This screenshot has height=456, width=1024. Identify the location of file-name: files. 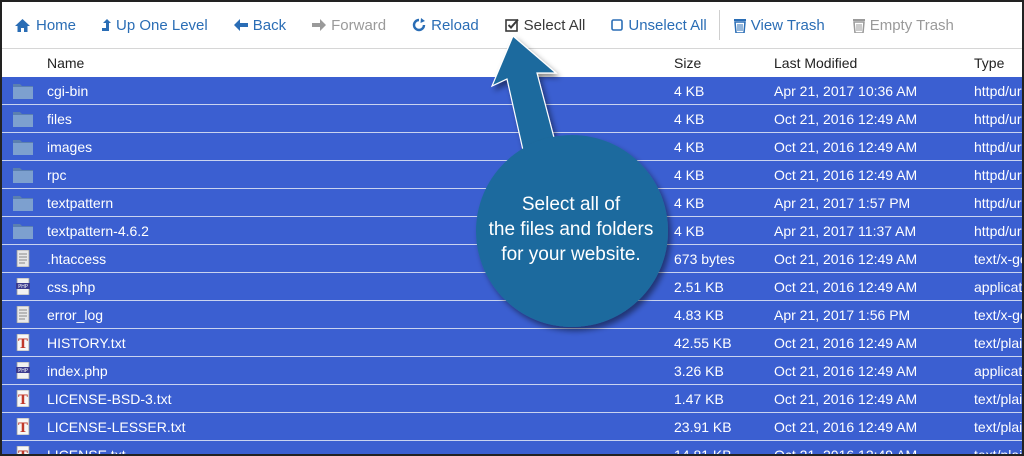
(59, 119).